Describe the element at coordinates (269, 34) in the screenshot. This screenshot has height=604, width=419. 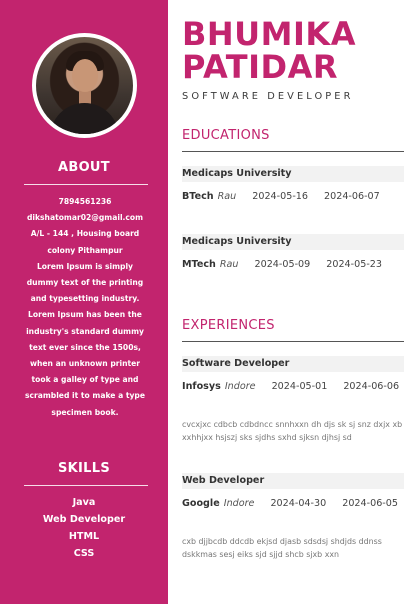
I see `name-line-first: BHUMIKA` at that location.